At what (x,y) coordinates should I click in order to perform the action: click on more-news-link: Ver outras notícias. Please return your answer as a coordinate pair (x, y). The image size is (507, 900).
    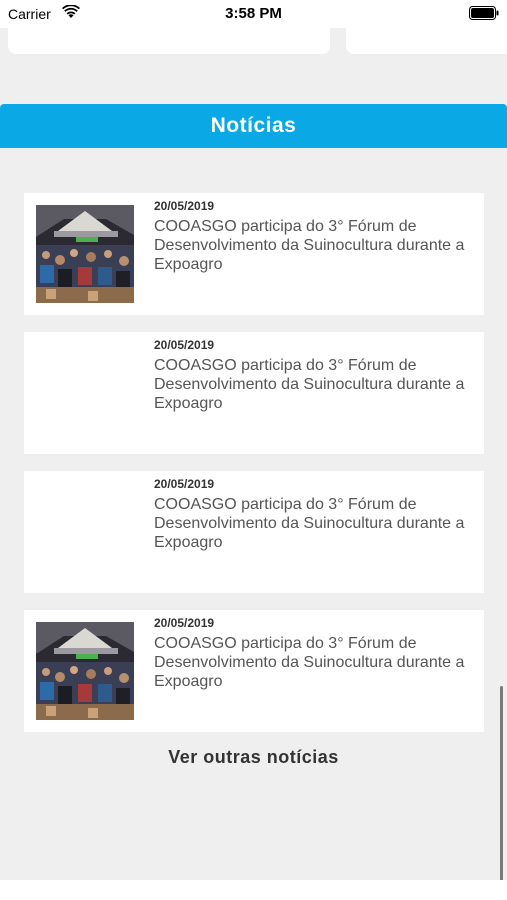
    Looking at the image, I should click on (253, 757).